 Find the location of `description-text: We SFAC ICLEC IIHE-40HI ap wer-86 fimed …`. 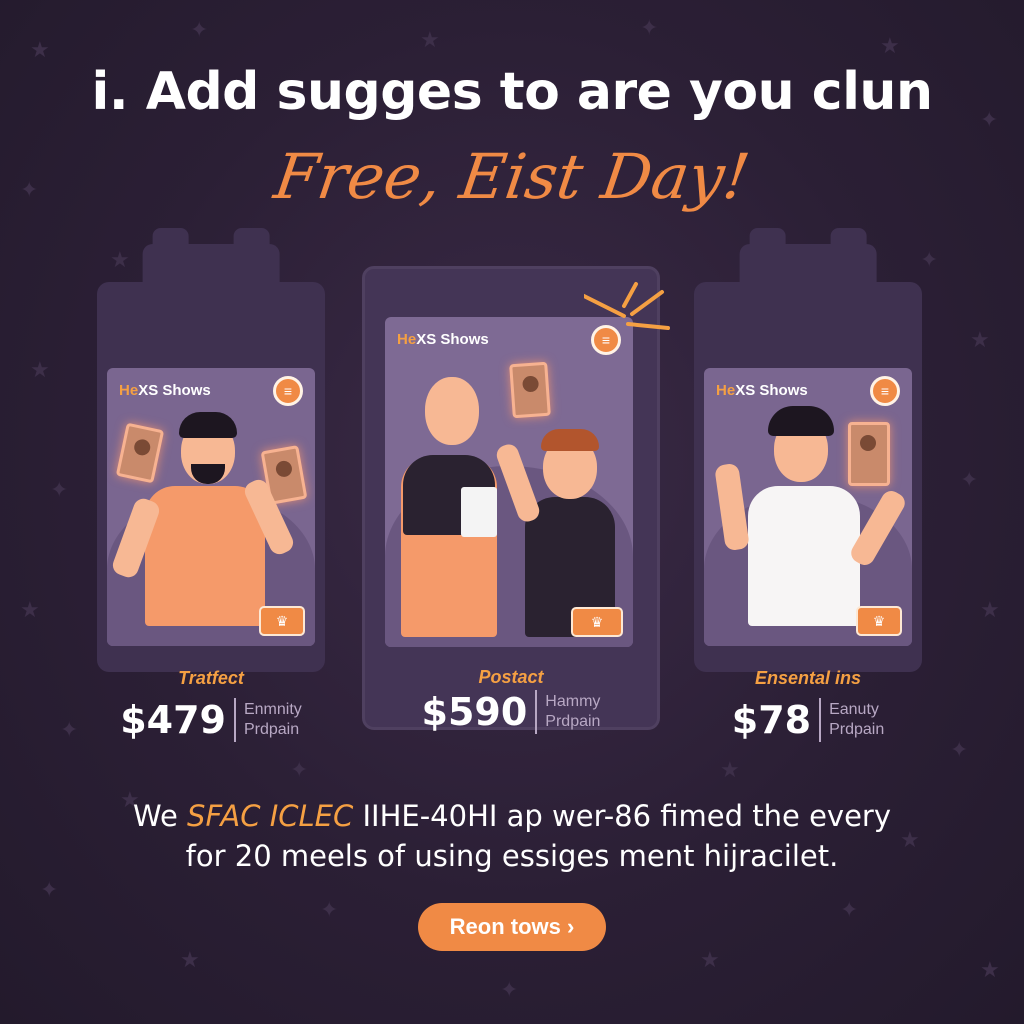

description-text: We SFAC ICLEC IIHE-40HI ap wer-86 fimed … is located at coordinates (511, 836).